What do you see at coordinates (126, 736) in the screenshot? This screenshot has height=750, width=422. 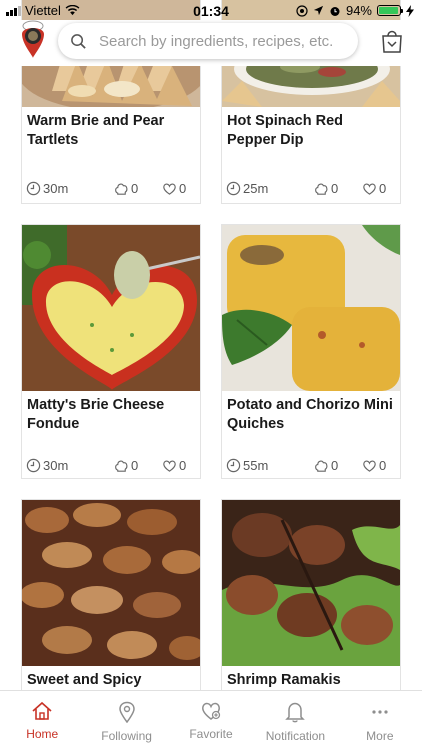 I see `tab-following-label: Following` at bounding box center [126, 736].